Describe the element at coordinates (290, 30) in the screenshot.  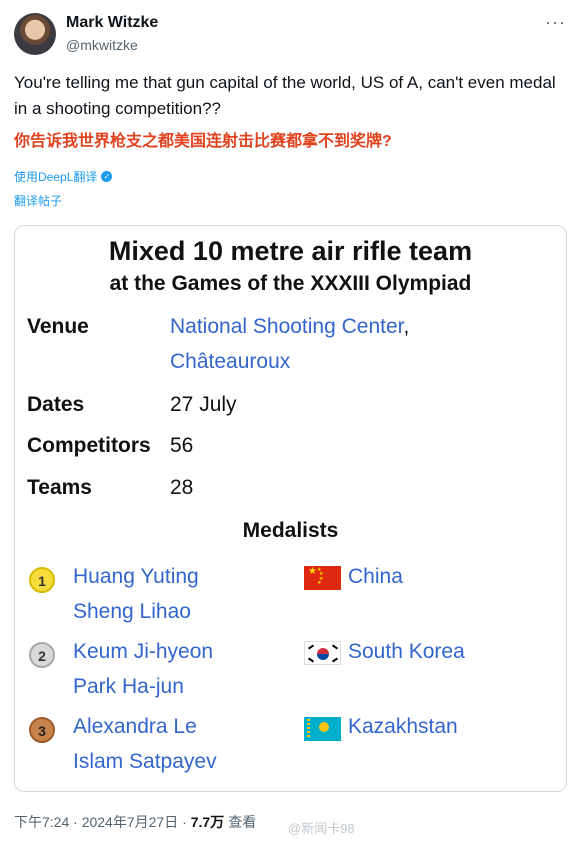
I see `tweet-header: Mark Witzke @mkwitzke ···` at that location.